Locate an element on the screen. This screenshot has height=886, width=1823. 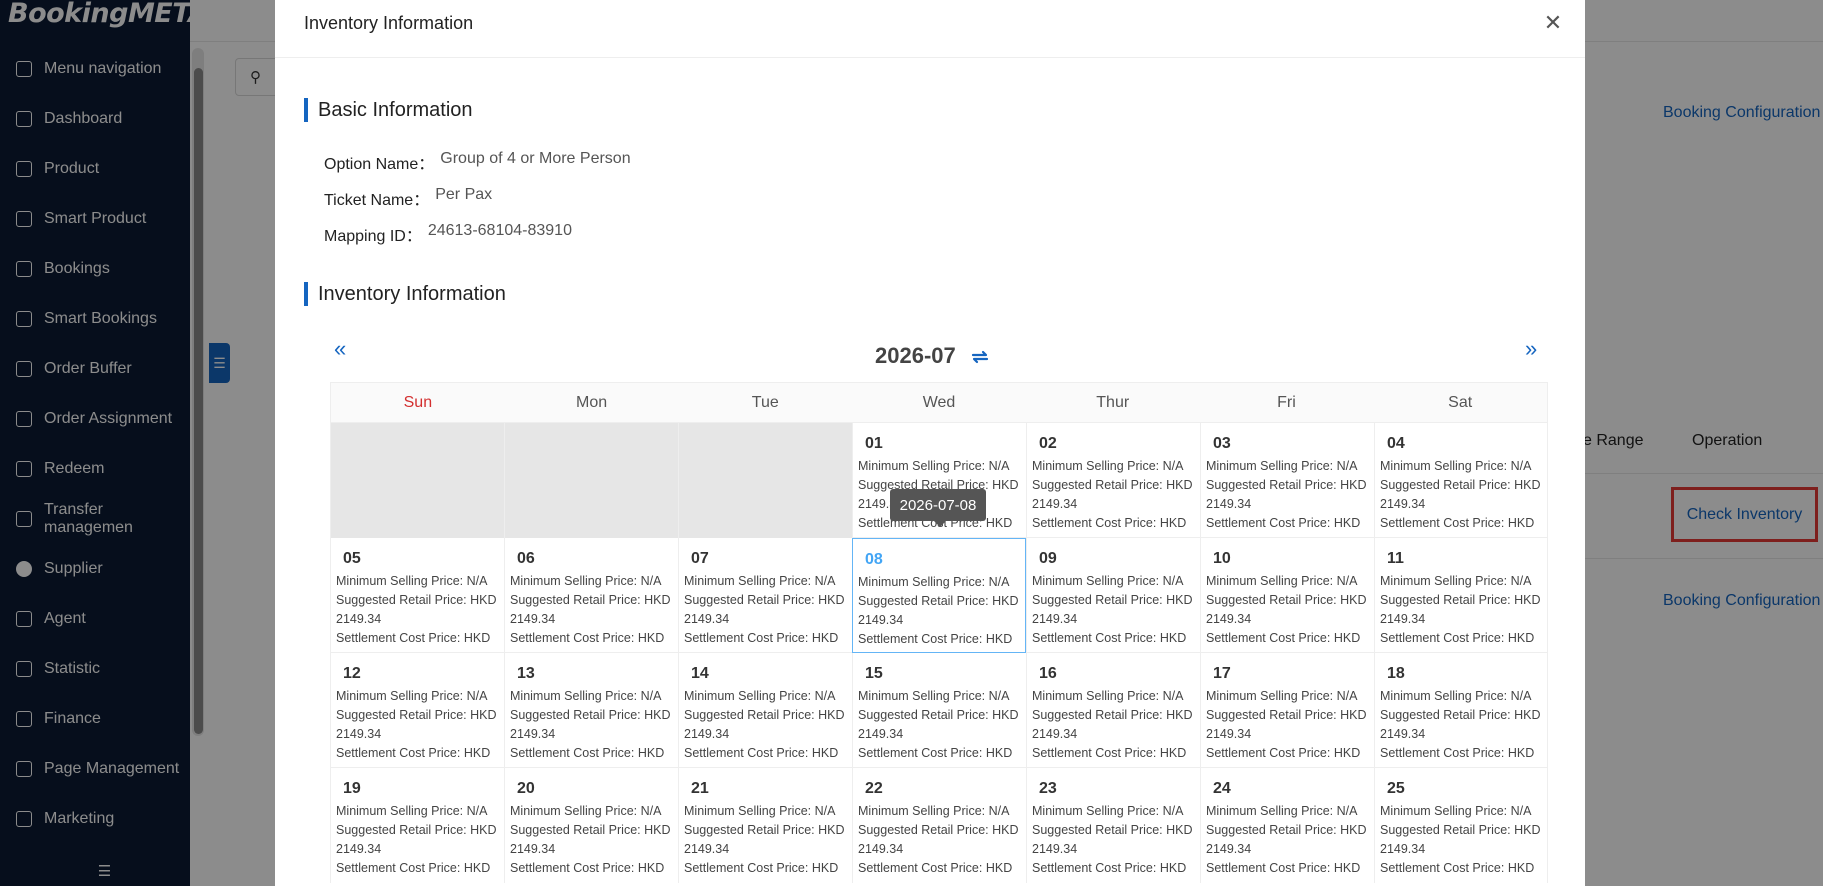
calendar-day-number: 03 is located at coordinates (1222, 443).